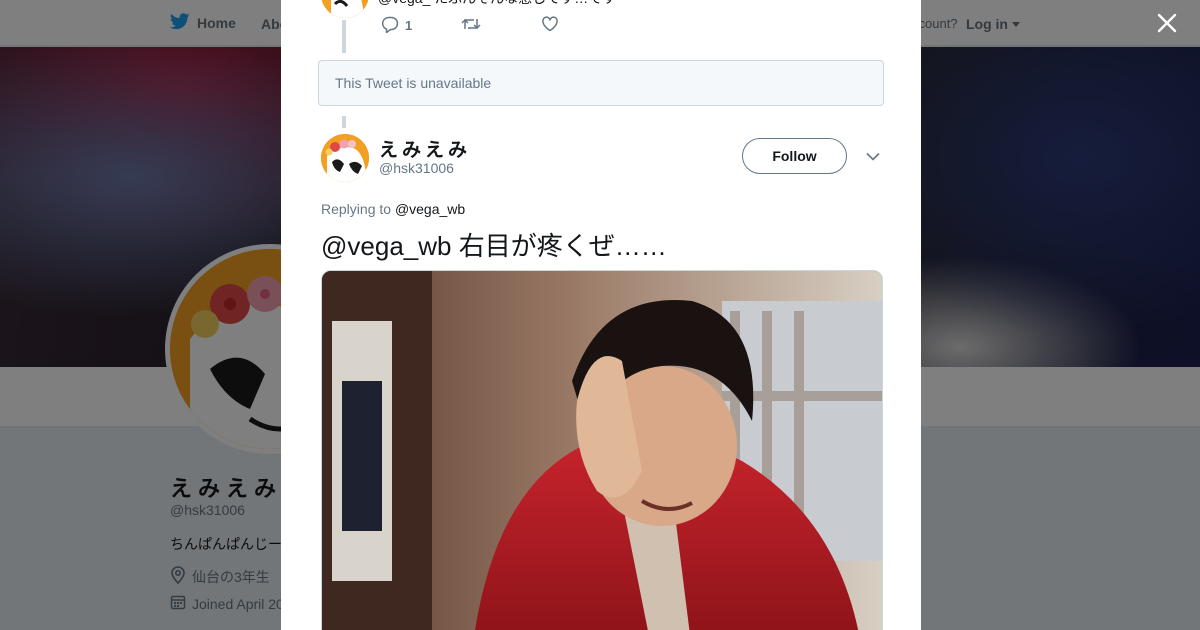 The image size is (1200, 630). What do you see at coordinates (550, 25) in the screenshot?
I see `heart-icon` at bounding box center [550, 25].